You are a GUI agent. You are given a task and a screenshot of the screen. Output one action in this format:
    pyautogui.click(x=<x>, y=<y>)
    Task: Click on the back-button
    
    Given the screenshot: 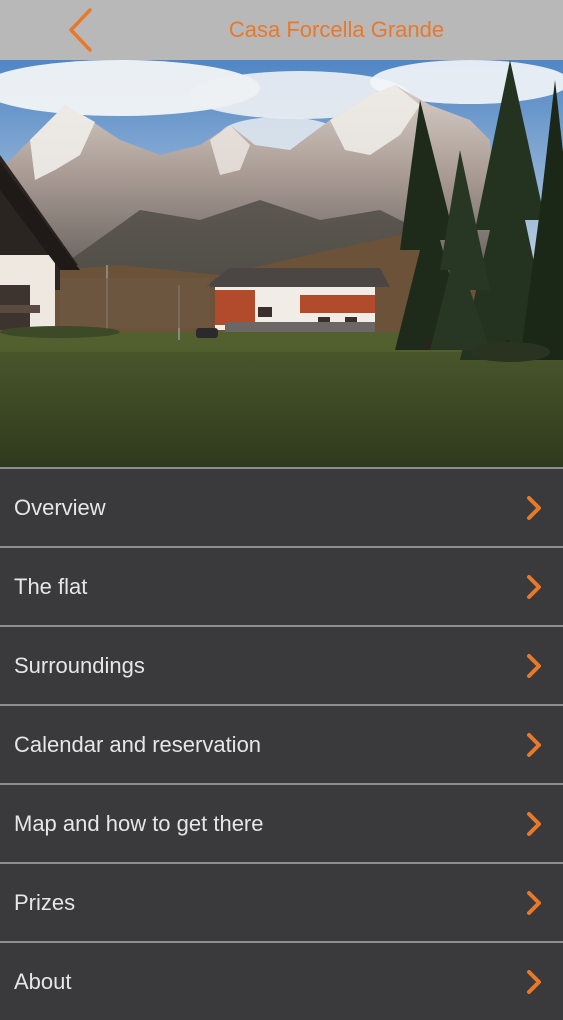 What is the action you would take?
    pyautogui.click(x=80, y=30)
    